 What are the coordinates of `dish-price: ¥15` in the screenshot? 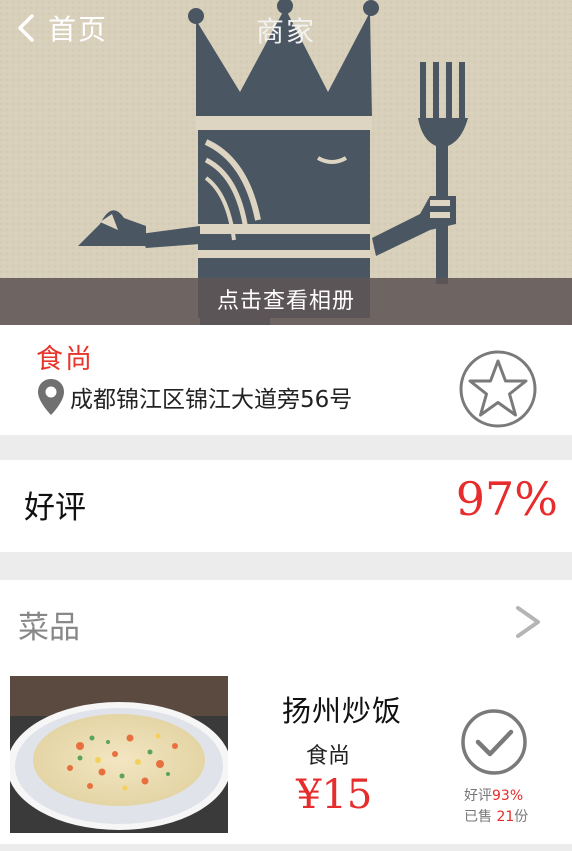 It's located at (334, 795).